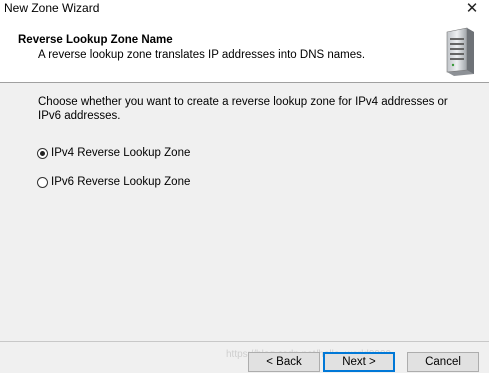 This screenshot has height=373, width=489. I want to click on ipv4-option: IPv4 Reverse Lookup Zone, so click(113, 153).